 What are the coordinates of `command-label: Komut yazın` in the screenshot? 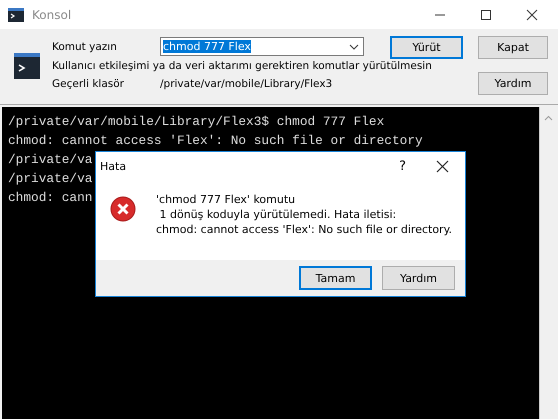 It's located at (85, 46).